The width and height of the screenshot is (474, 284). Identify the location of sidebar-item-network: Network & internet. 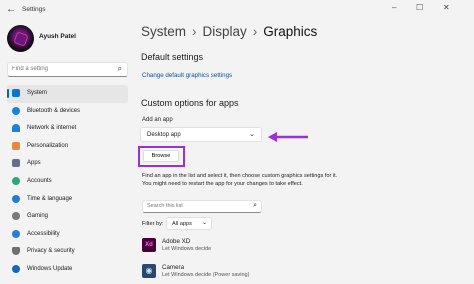
(67, 129).